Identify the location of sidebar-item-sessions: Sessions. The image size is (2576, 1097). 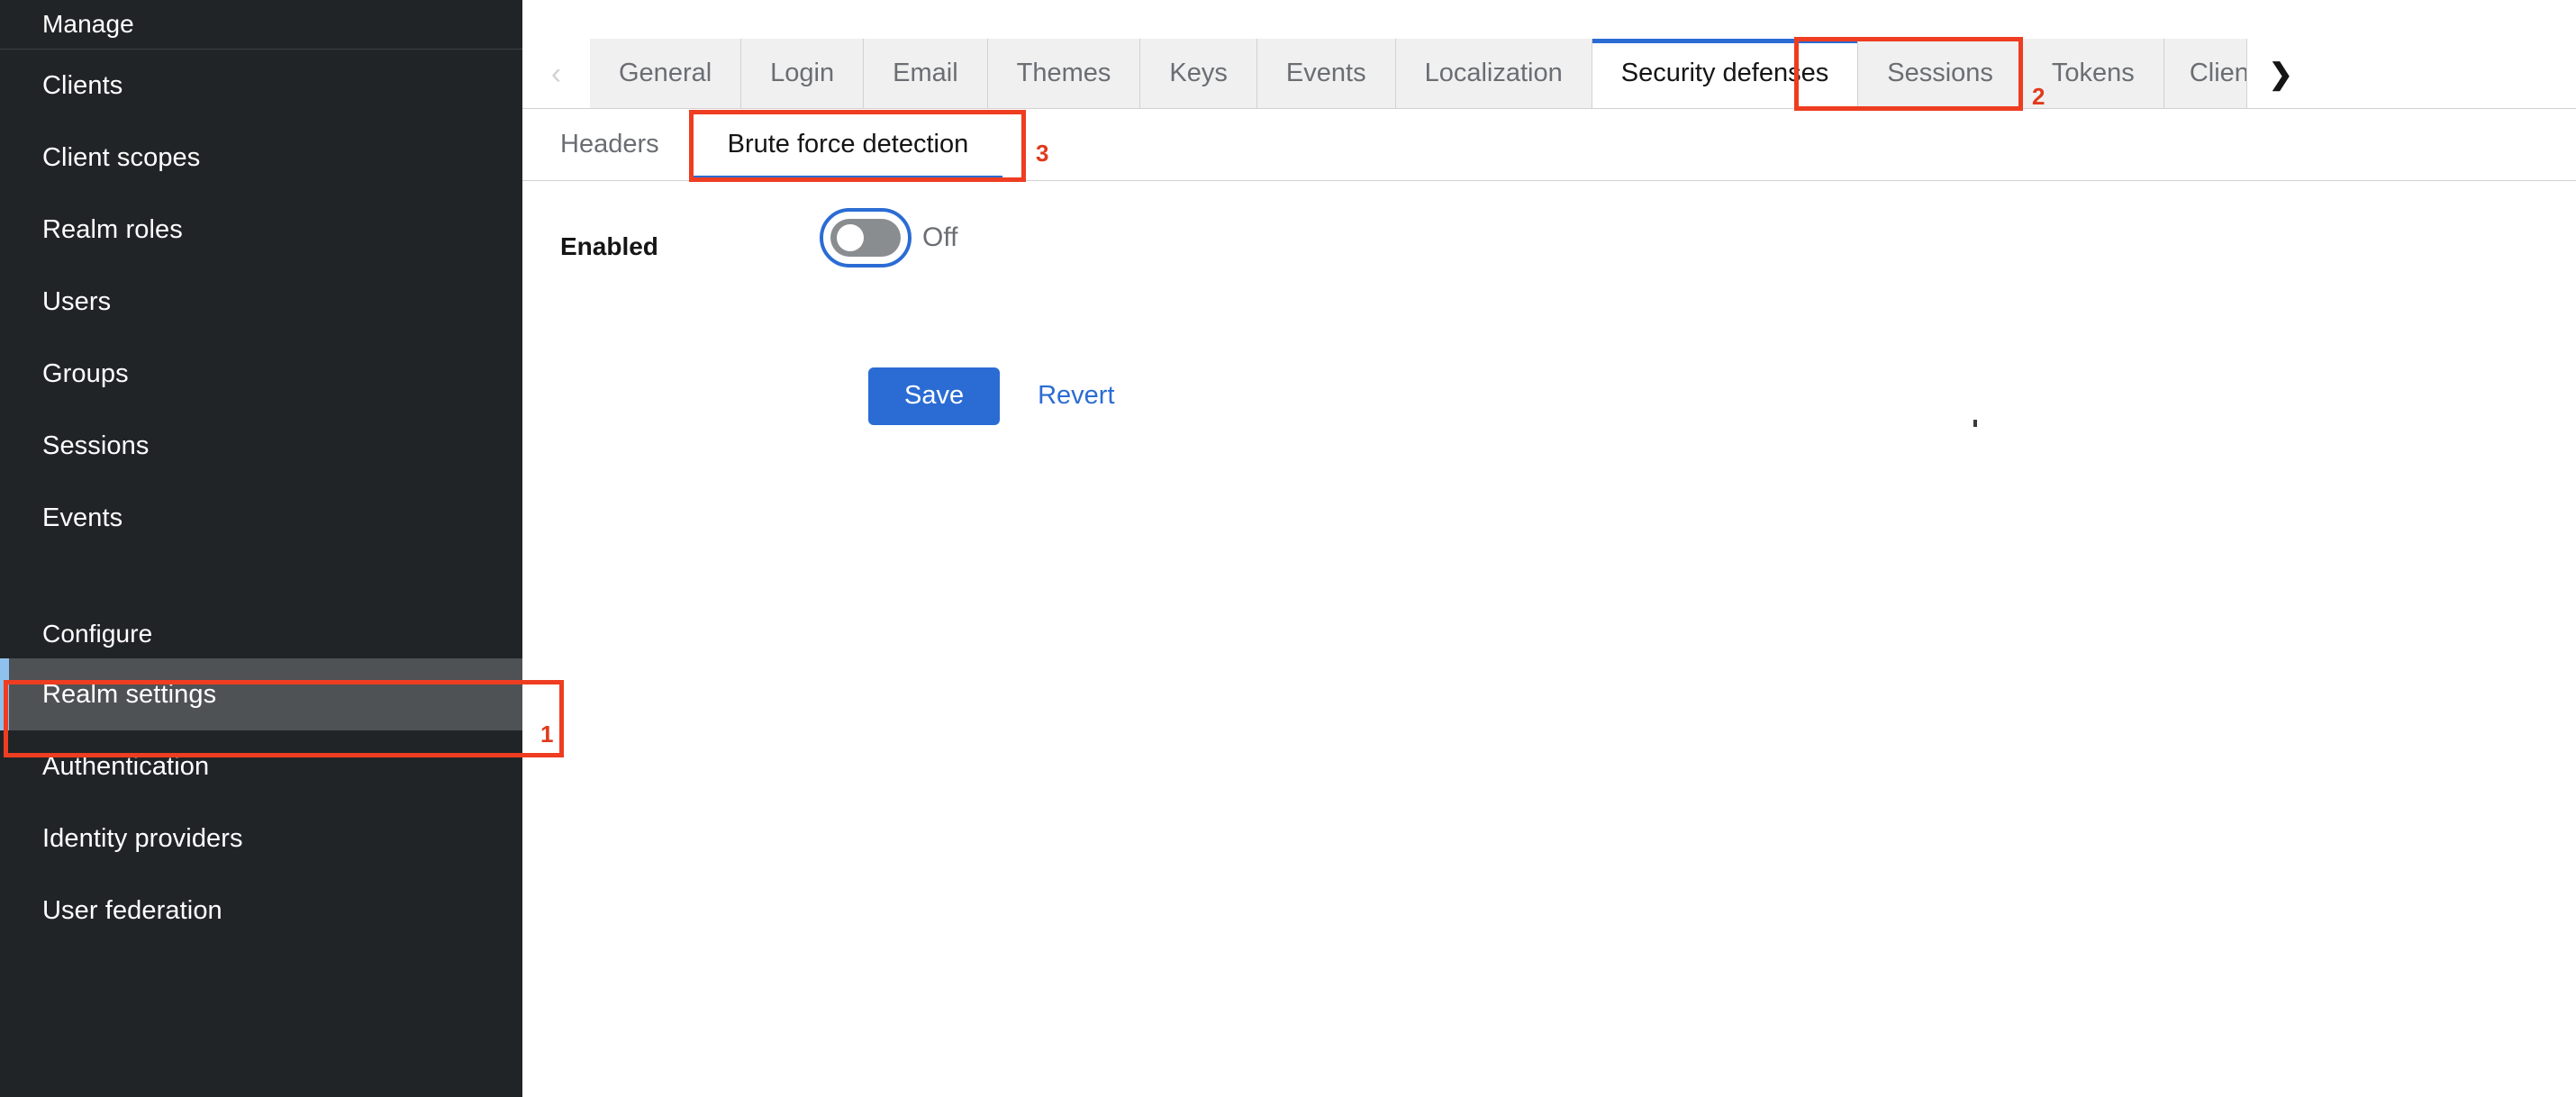
(261, 446).